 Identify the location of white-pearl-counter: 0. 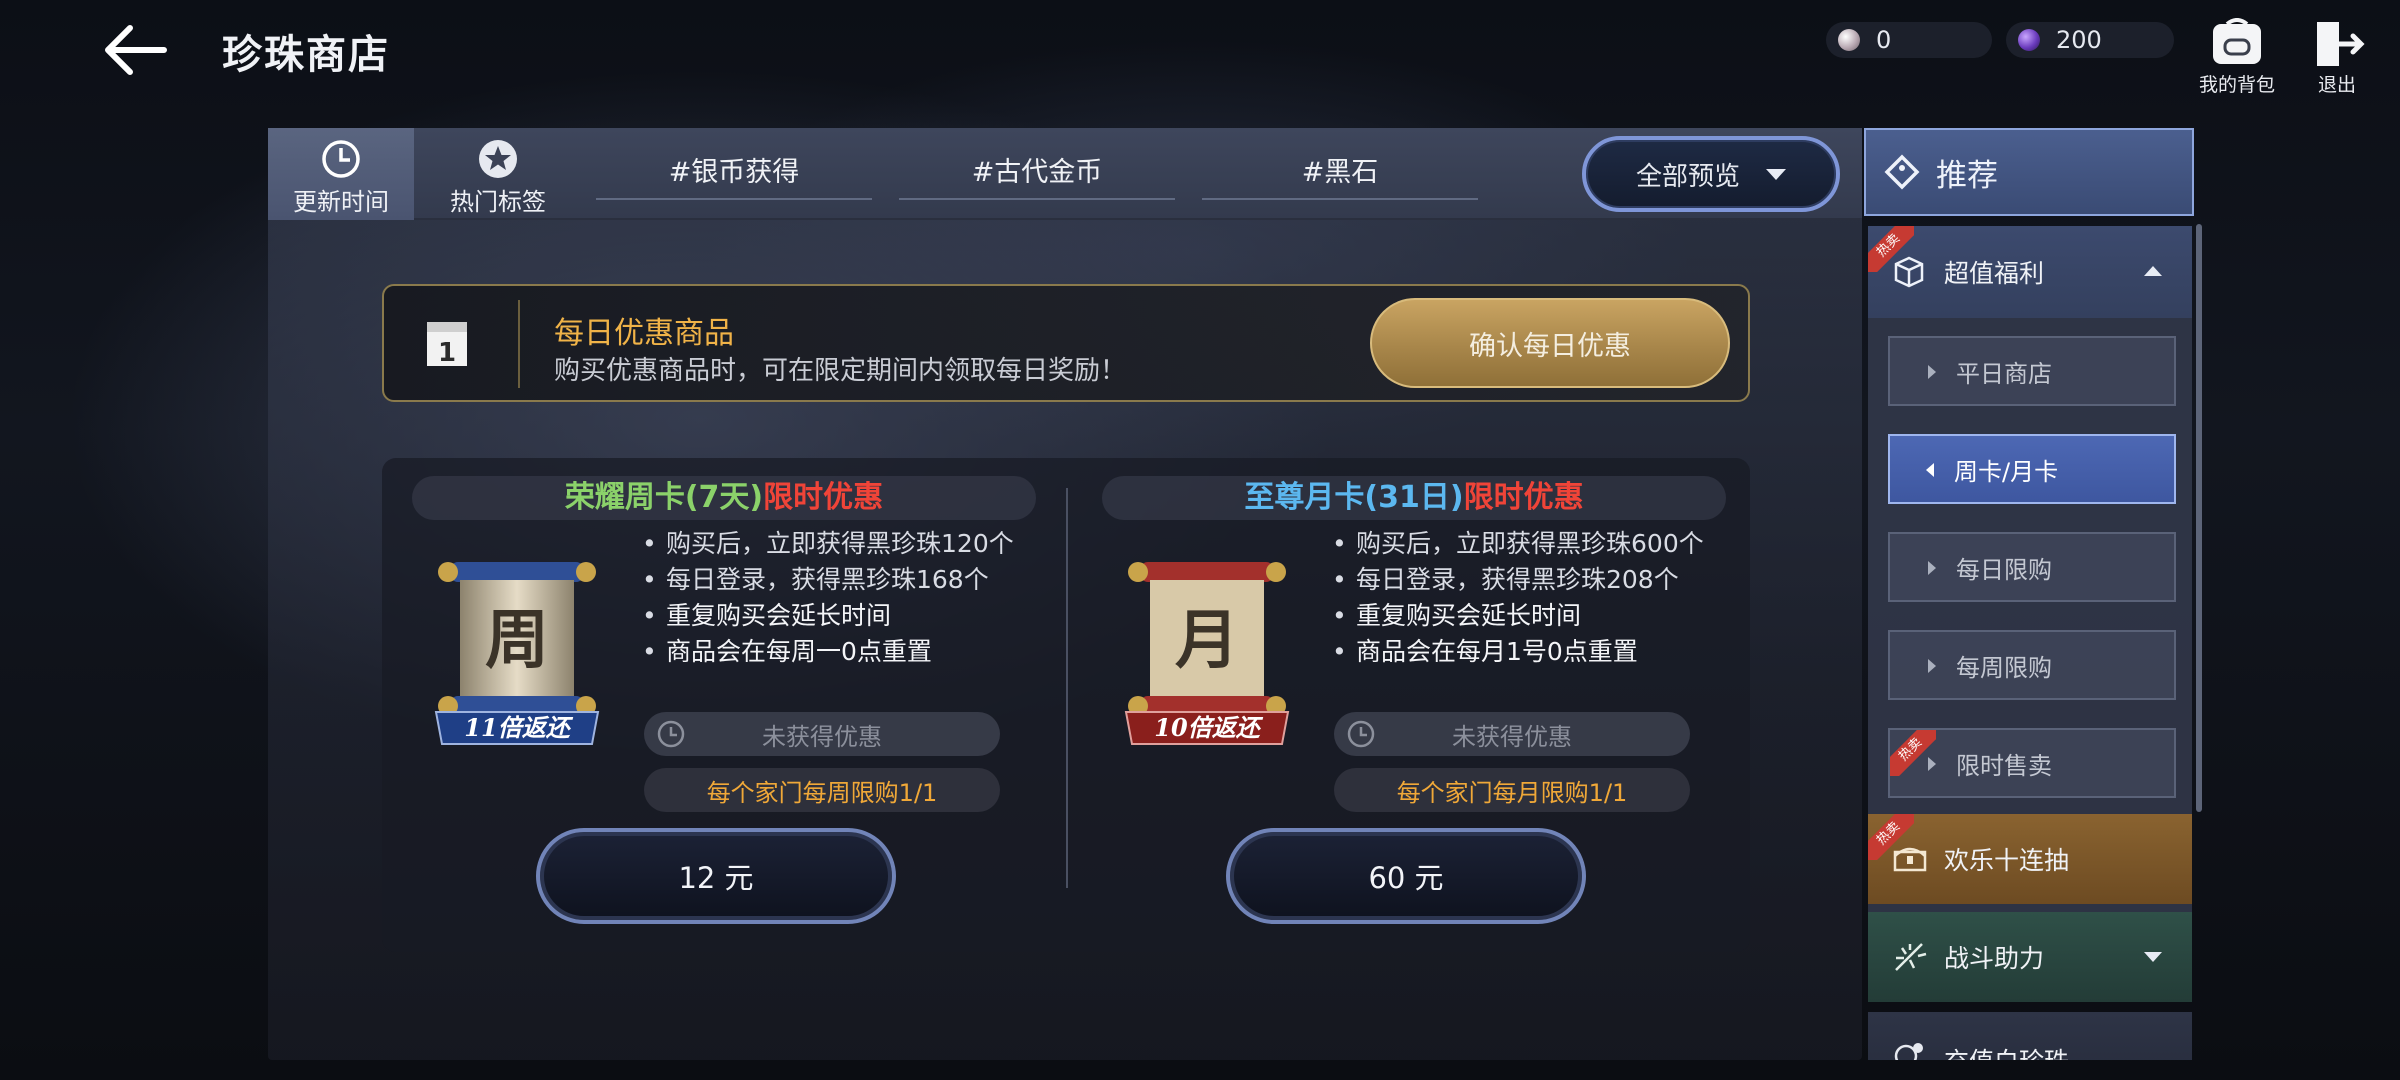
(1909, 40).